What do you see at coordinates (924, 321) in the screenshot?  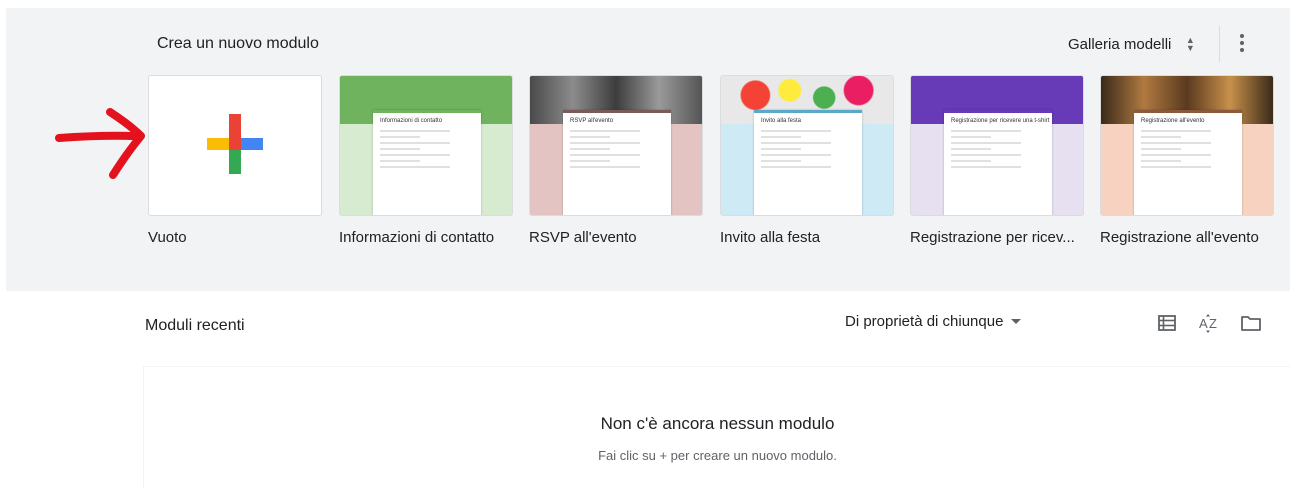 I see `owner-filter-label: Di proprietà di chiunque` at bounding box center [924, 321].